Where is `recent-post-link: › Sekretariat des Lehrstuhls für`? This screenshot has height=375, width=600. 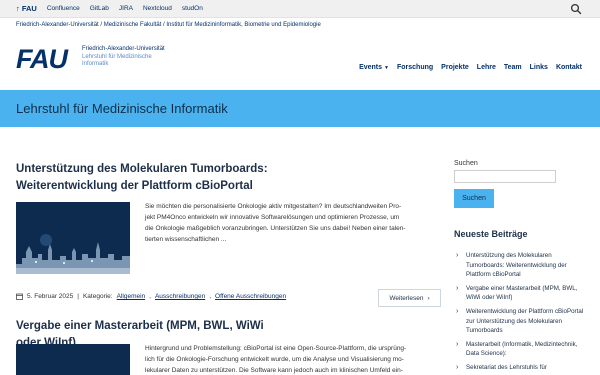
recent-post-link: › Sekretariat des Lehrstuhls für is located at coordinates (521, 368).